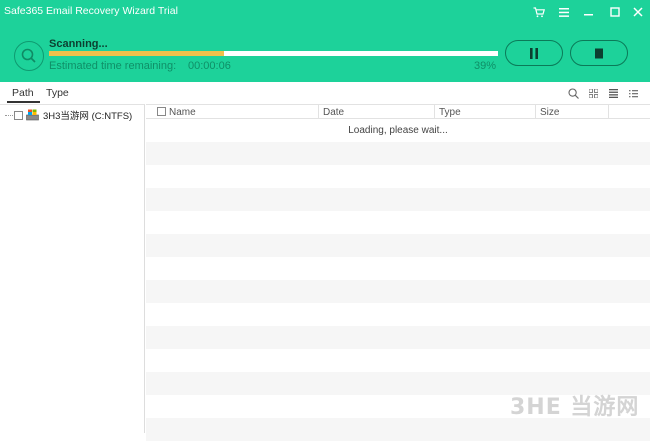  Describe the element at coordinates (113, 66) in the screenshot. I see `estimated-time-label: Estimated time remaining:` at that location.